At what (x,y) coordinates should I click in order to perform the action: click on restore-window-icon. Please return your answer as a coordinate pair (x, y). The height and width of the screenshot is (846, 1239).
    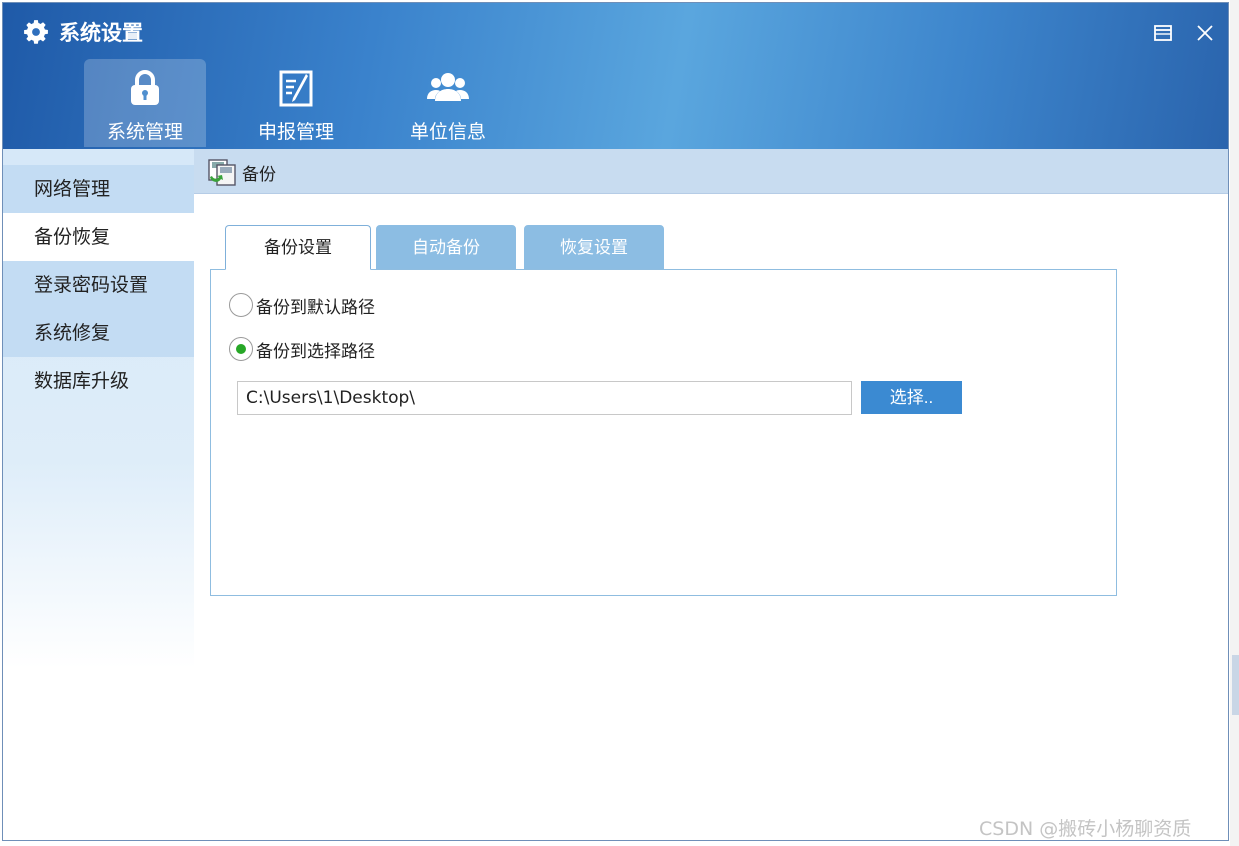
    Looking at the image, I should click on (1163, 33).